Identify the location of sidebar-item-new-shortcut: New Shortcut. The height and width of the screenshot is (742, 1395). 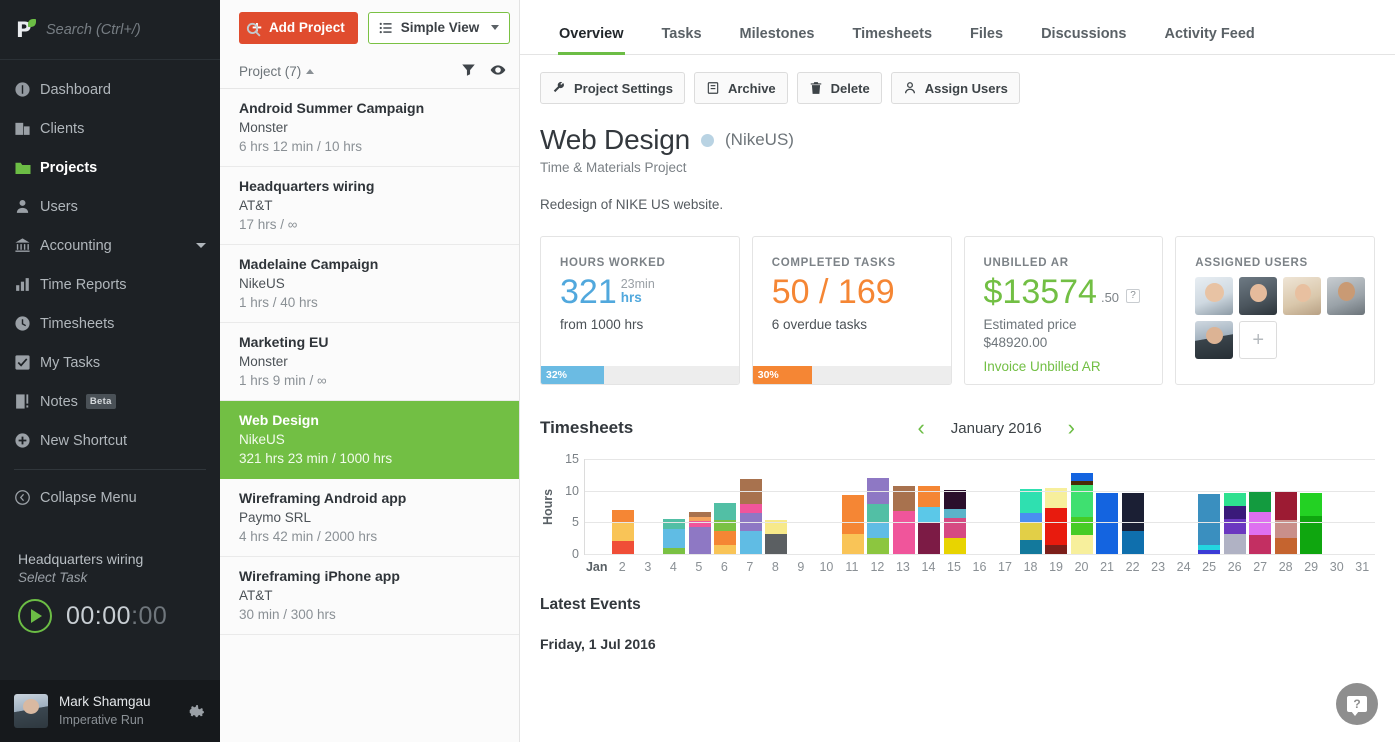
(110, 440).